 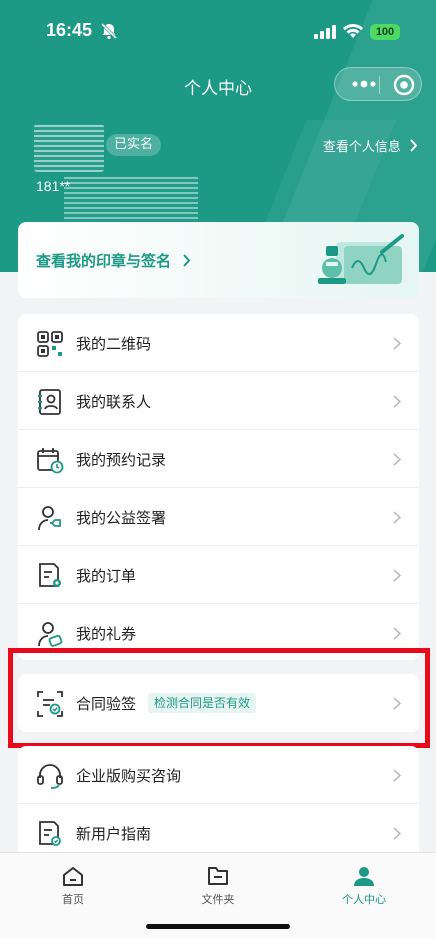 I want to click on masked-username, so click(x=69, y=148).